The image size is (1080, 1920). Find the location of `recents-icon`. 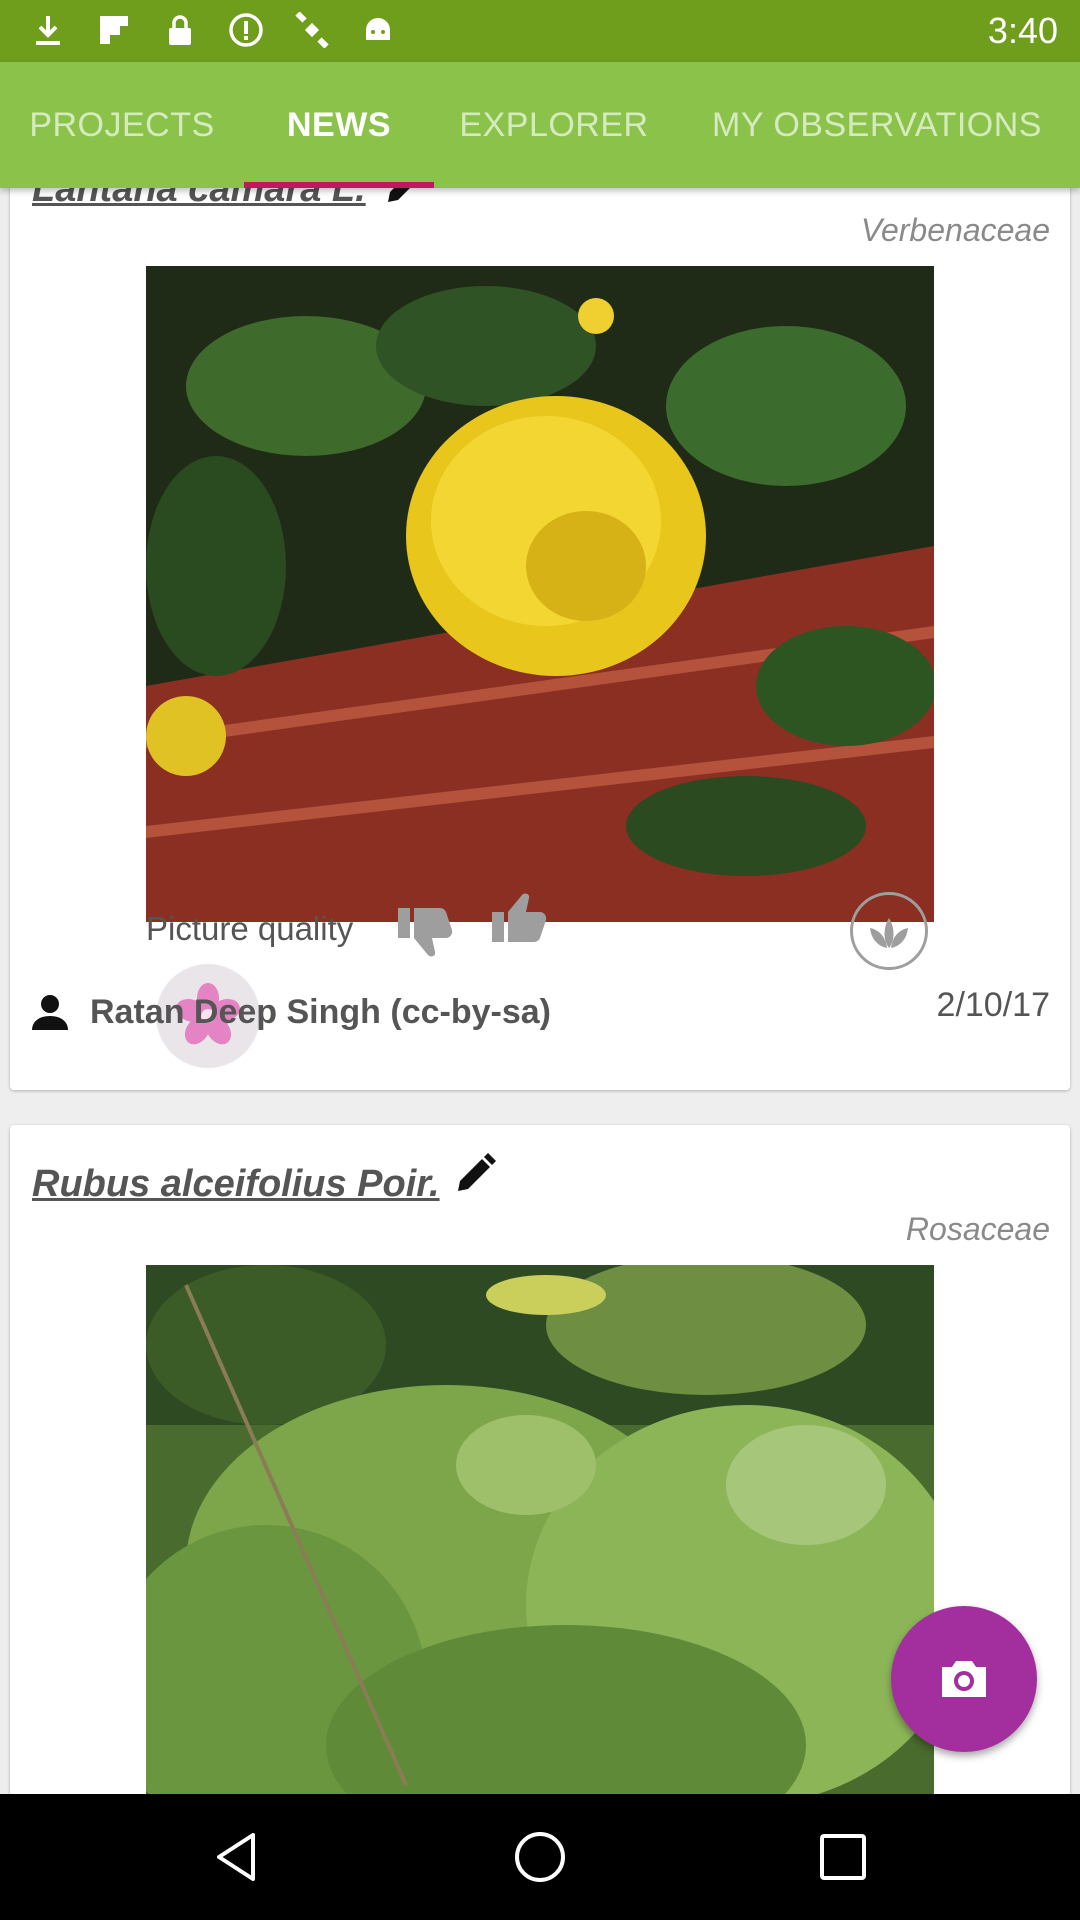

recents-icon is located at coordinates (843, 1857).